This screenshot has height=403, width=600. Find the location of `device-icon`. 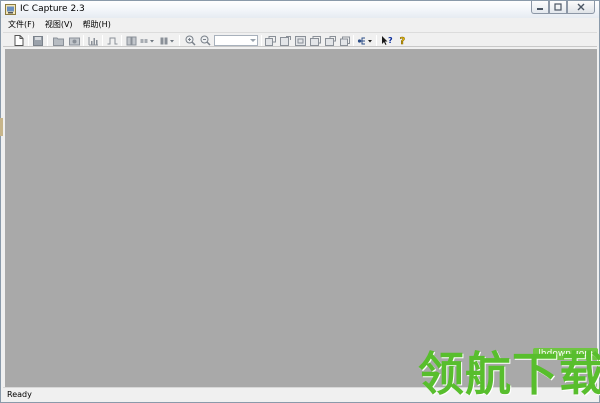

device-icon is located at coordinates (131, 40).